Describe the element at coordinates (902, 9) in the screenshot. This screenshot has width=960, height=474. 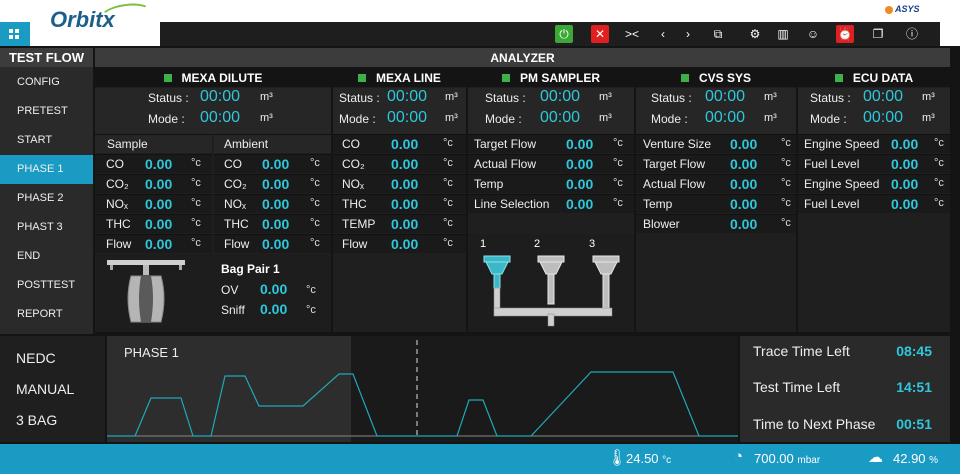
I see `brand-logo: ASYS` at that location.